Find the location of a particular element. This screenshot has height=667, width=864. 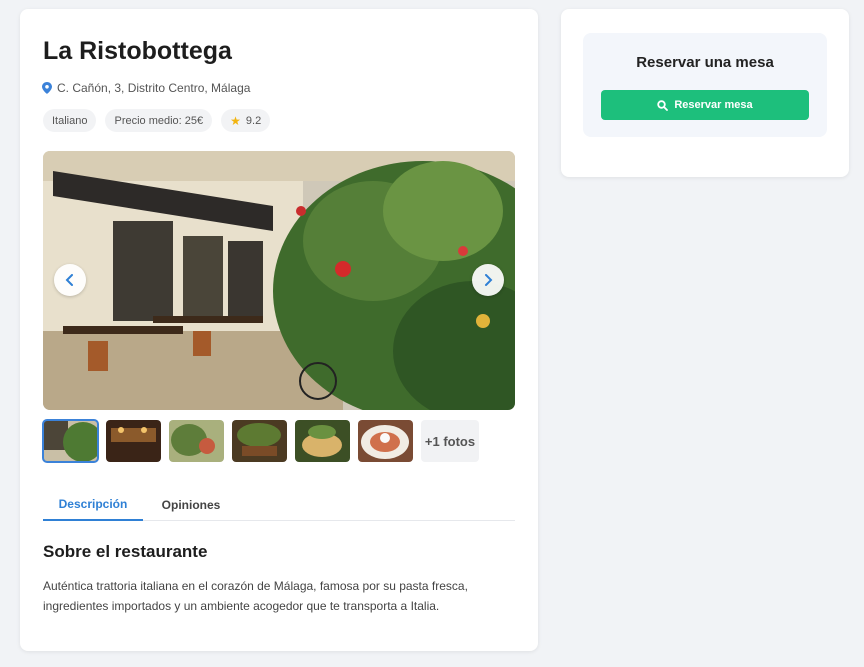

tag-list: Italiano Precio medio: 25€ ★ 9.2 is located at coordinates (157, 120).